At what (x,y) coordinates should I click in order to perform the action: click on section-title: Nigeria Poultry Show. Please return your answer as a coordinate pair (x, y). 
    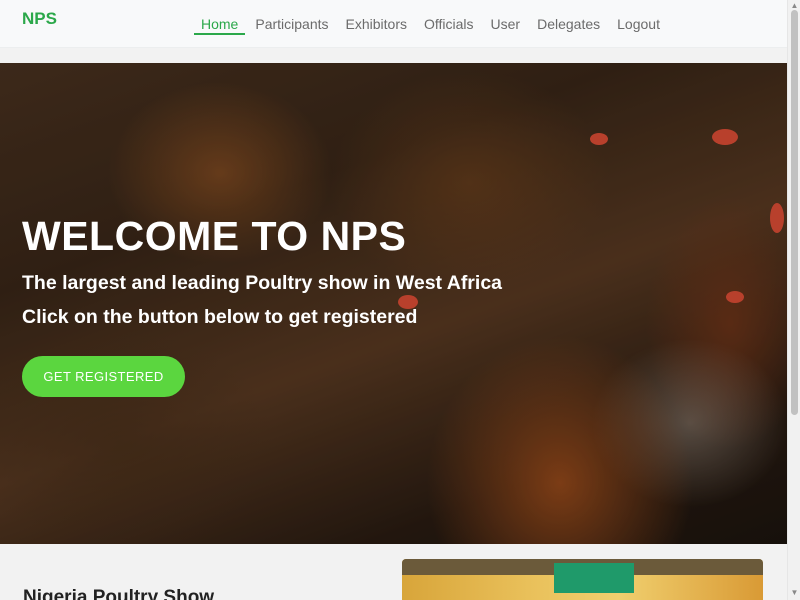
    Looking at the image, I should click on (119, 593).